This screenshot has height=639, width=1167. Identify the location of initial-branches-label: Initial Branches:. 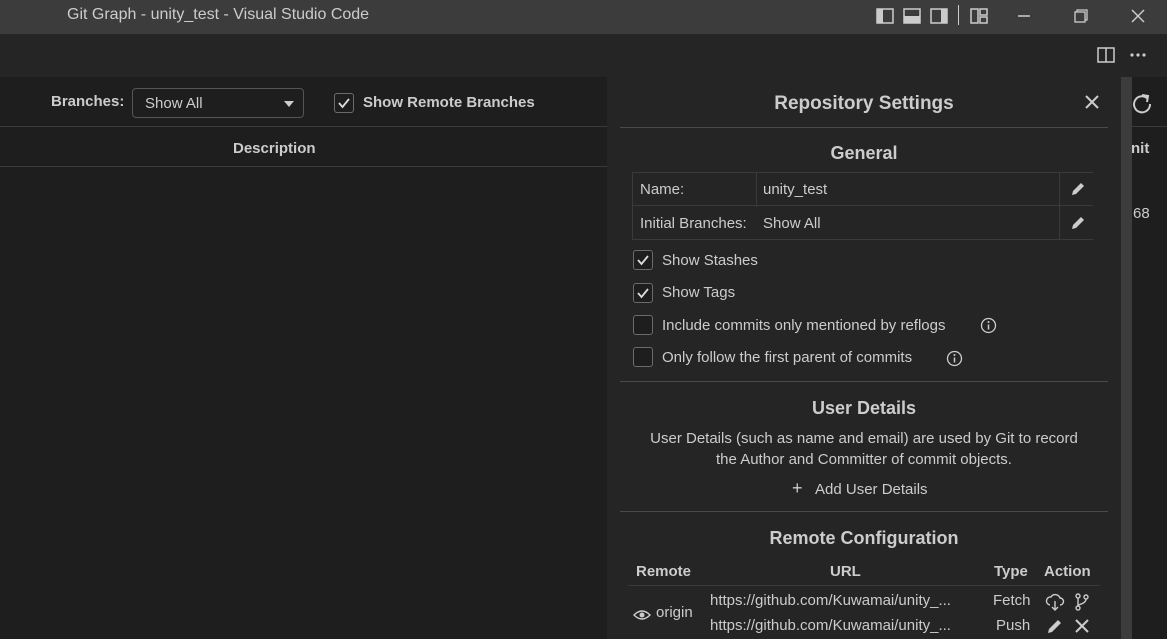
(693, 223).